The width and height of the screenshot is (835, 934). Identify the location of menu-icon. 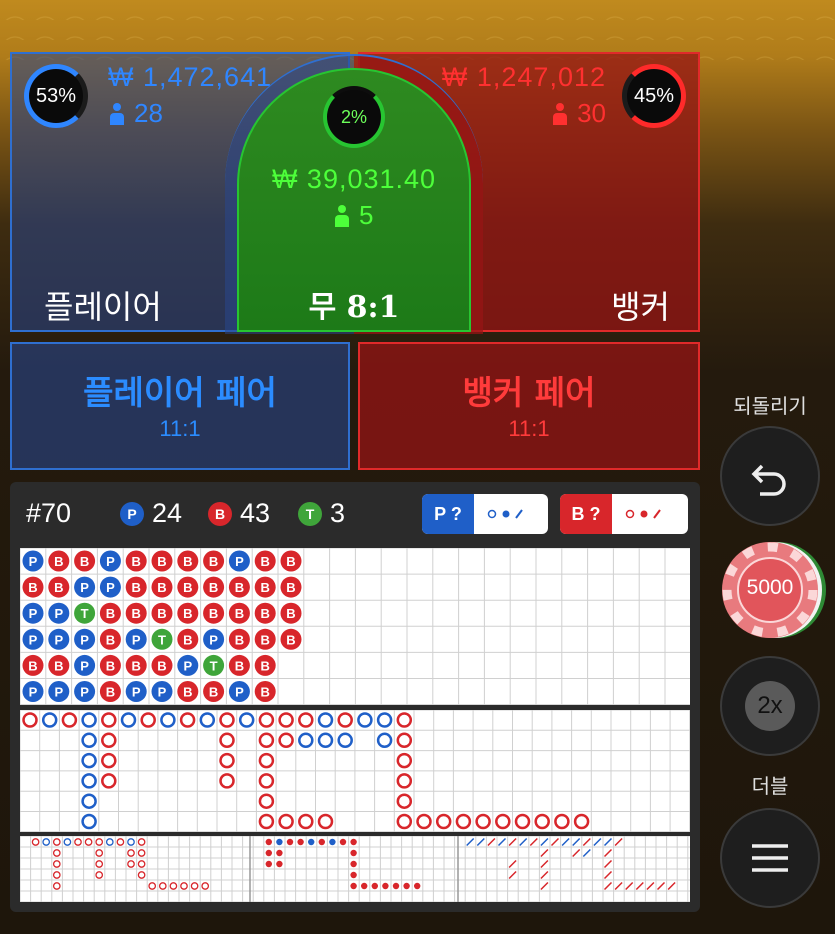
(770, 858).